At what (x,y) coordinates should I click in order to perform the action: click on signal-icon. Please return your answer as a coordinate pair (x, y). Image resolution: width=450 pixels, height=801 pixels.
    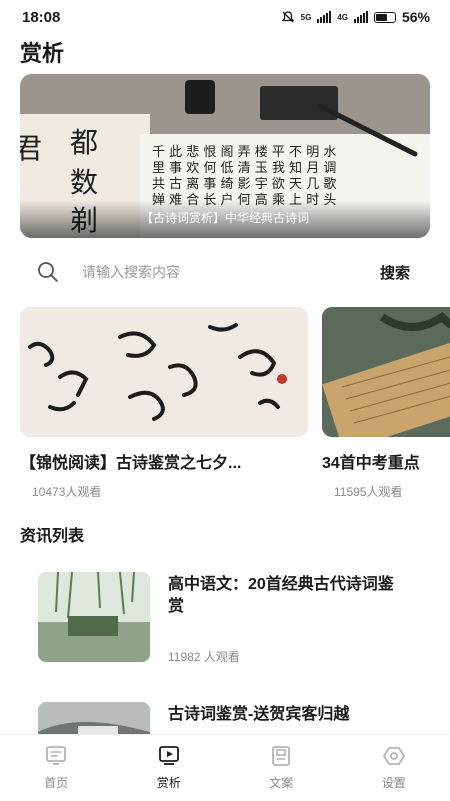
    Looking at the image, I should click on (324, 17).